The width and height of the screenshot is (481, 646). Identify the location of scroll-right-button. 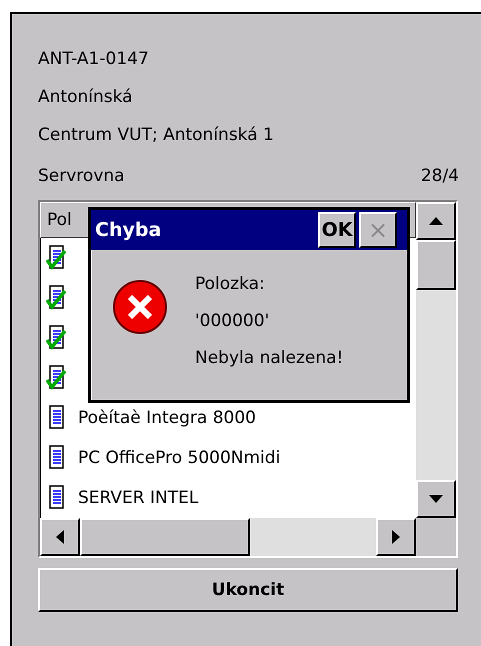
(396, 537).